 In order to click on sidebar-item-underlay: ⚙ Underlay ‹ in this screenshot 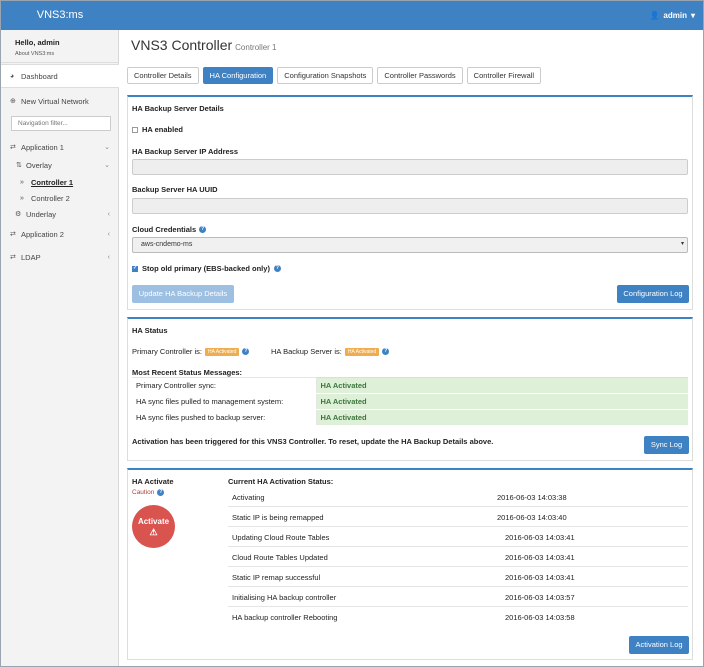, I will do `click(60, 214)`.